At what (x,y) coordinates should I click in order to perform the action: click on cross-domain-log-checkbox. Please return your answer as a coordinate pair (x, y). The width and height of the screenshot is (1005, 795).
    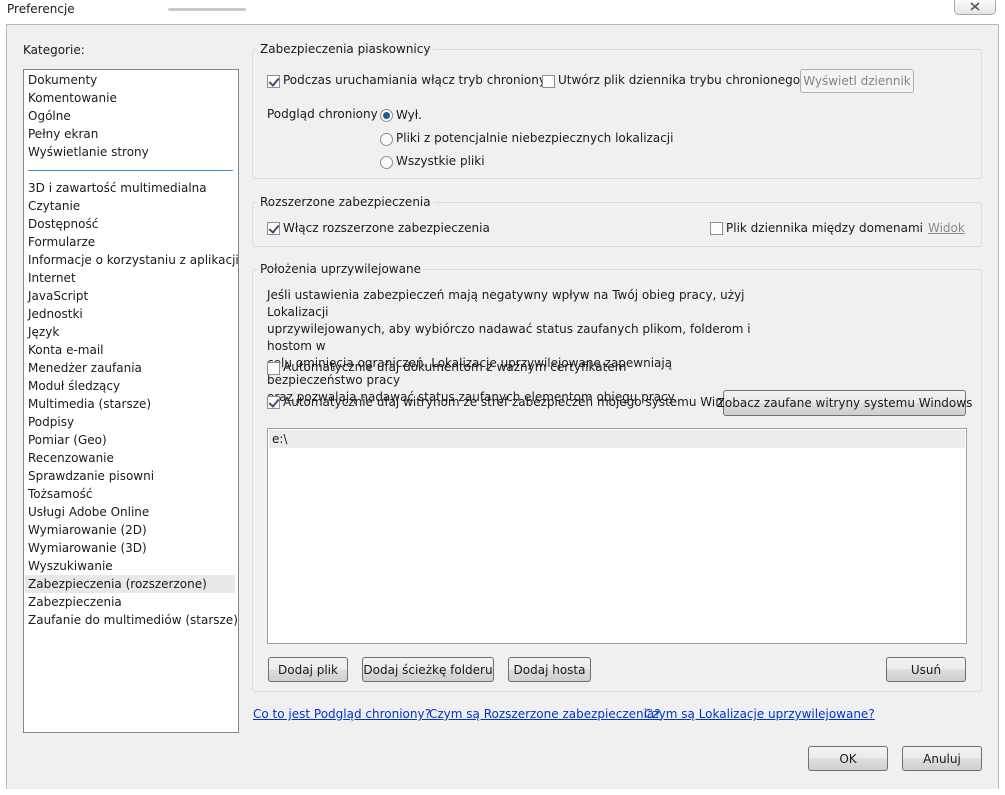
    Looking at the image, I should click on (716, 228).